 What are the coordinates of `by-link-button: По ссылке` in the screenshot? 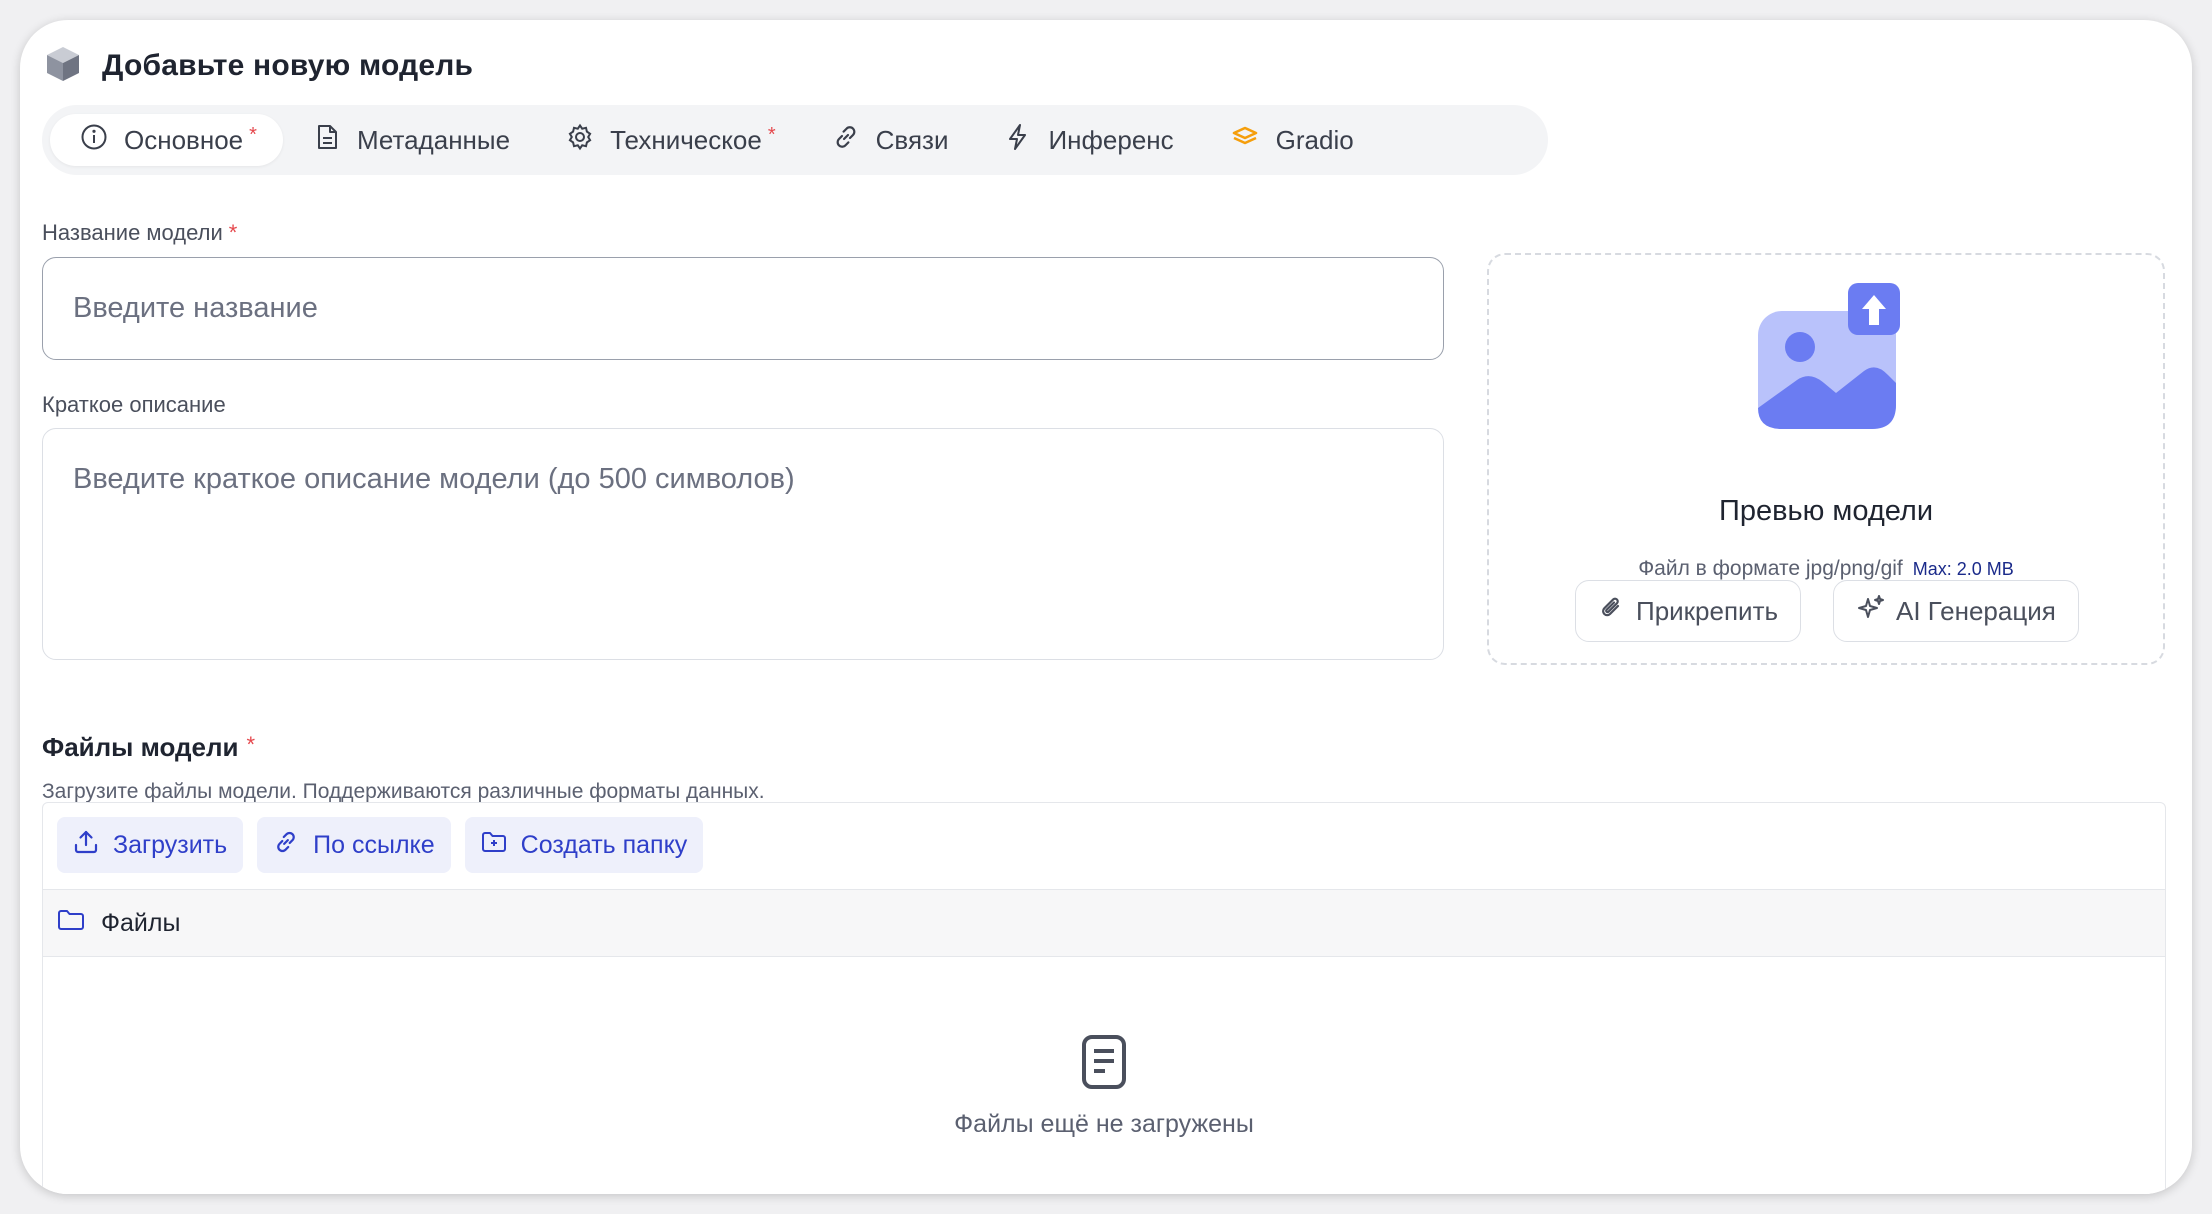 It's located at (354, 845).